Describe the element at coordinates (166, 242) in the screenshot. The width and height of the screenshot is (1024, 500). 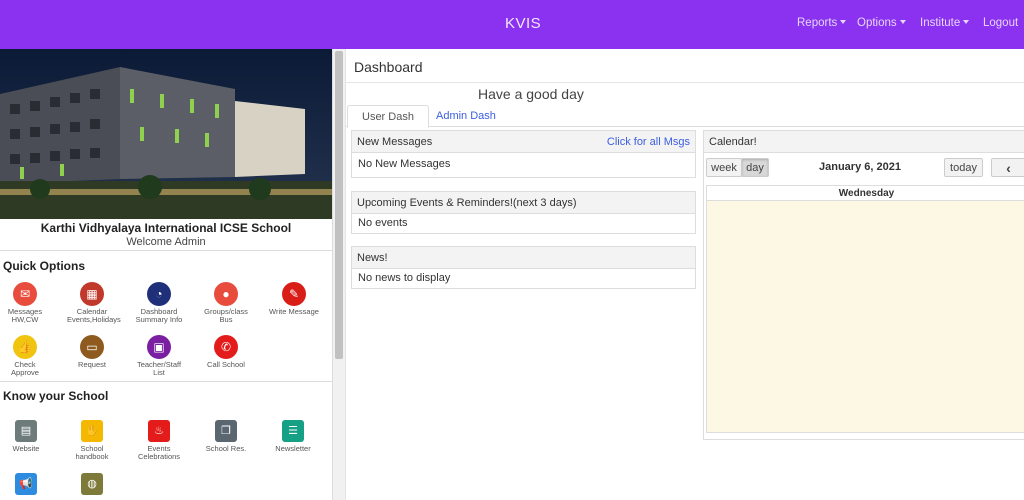
I see `welcome-text: Welcome Admin` at that location.